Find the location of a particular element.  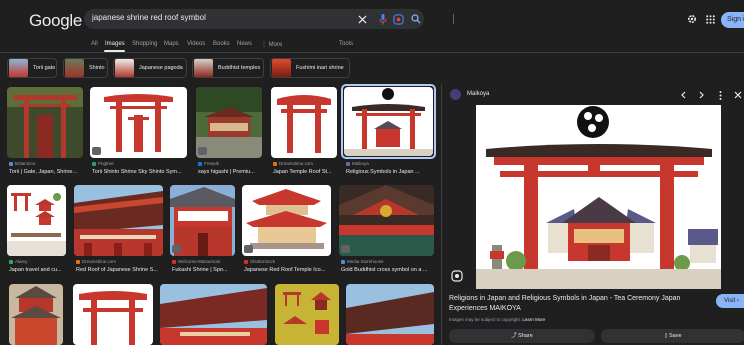

result-source: Maikoya is located at coordinates (357, 163).